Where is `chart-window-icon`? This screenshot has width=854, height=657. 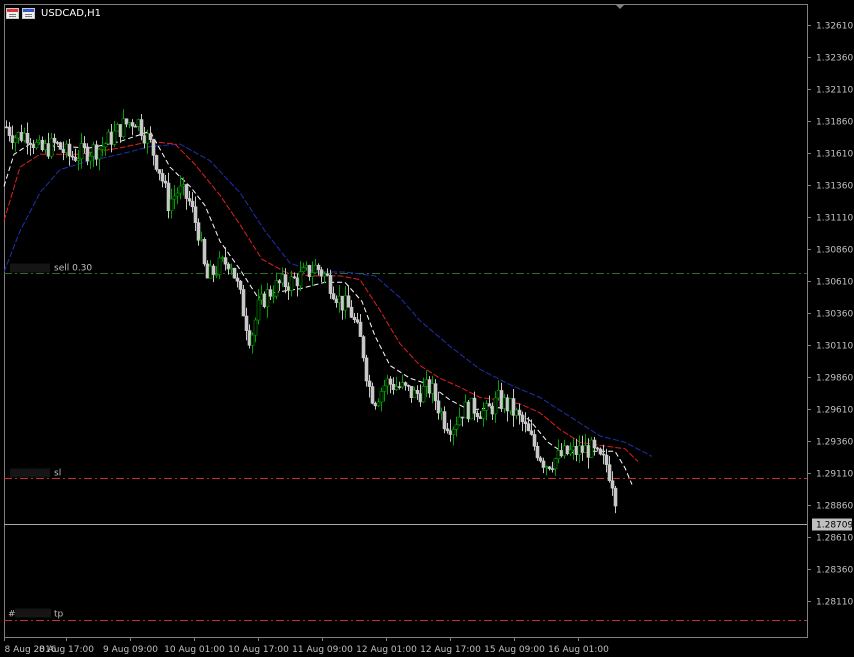
chart-window-icon is located at coordinates (12, 13).